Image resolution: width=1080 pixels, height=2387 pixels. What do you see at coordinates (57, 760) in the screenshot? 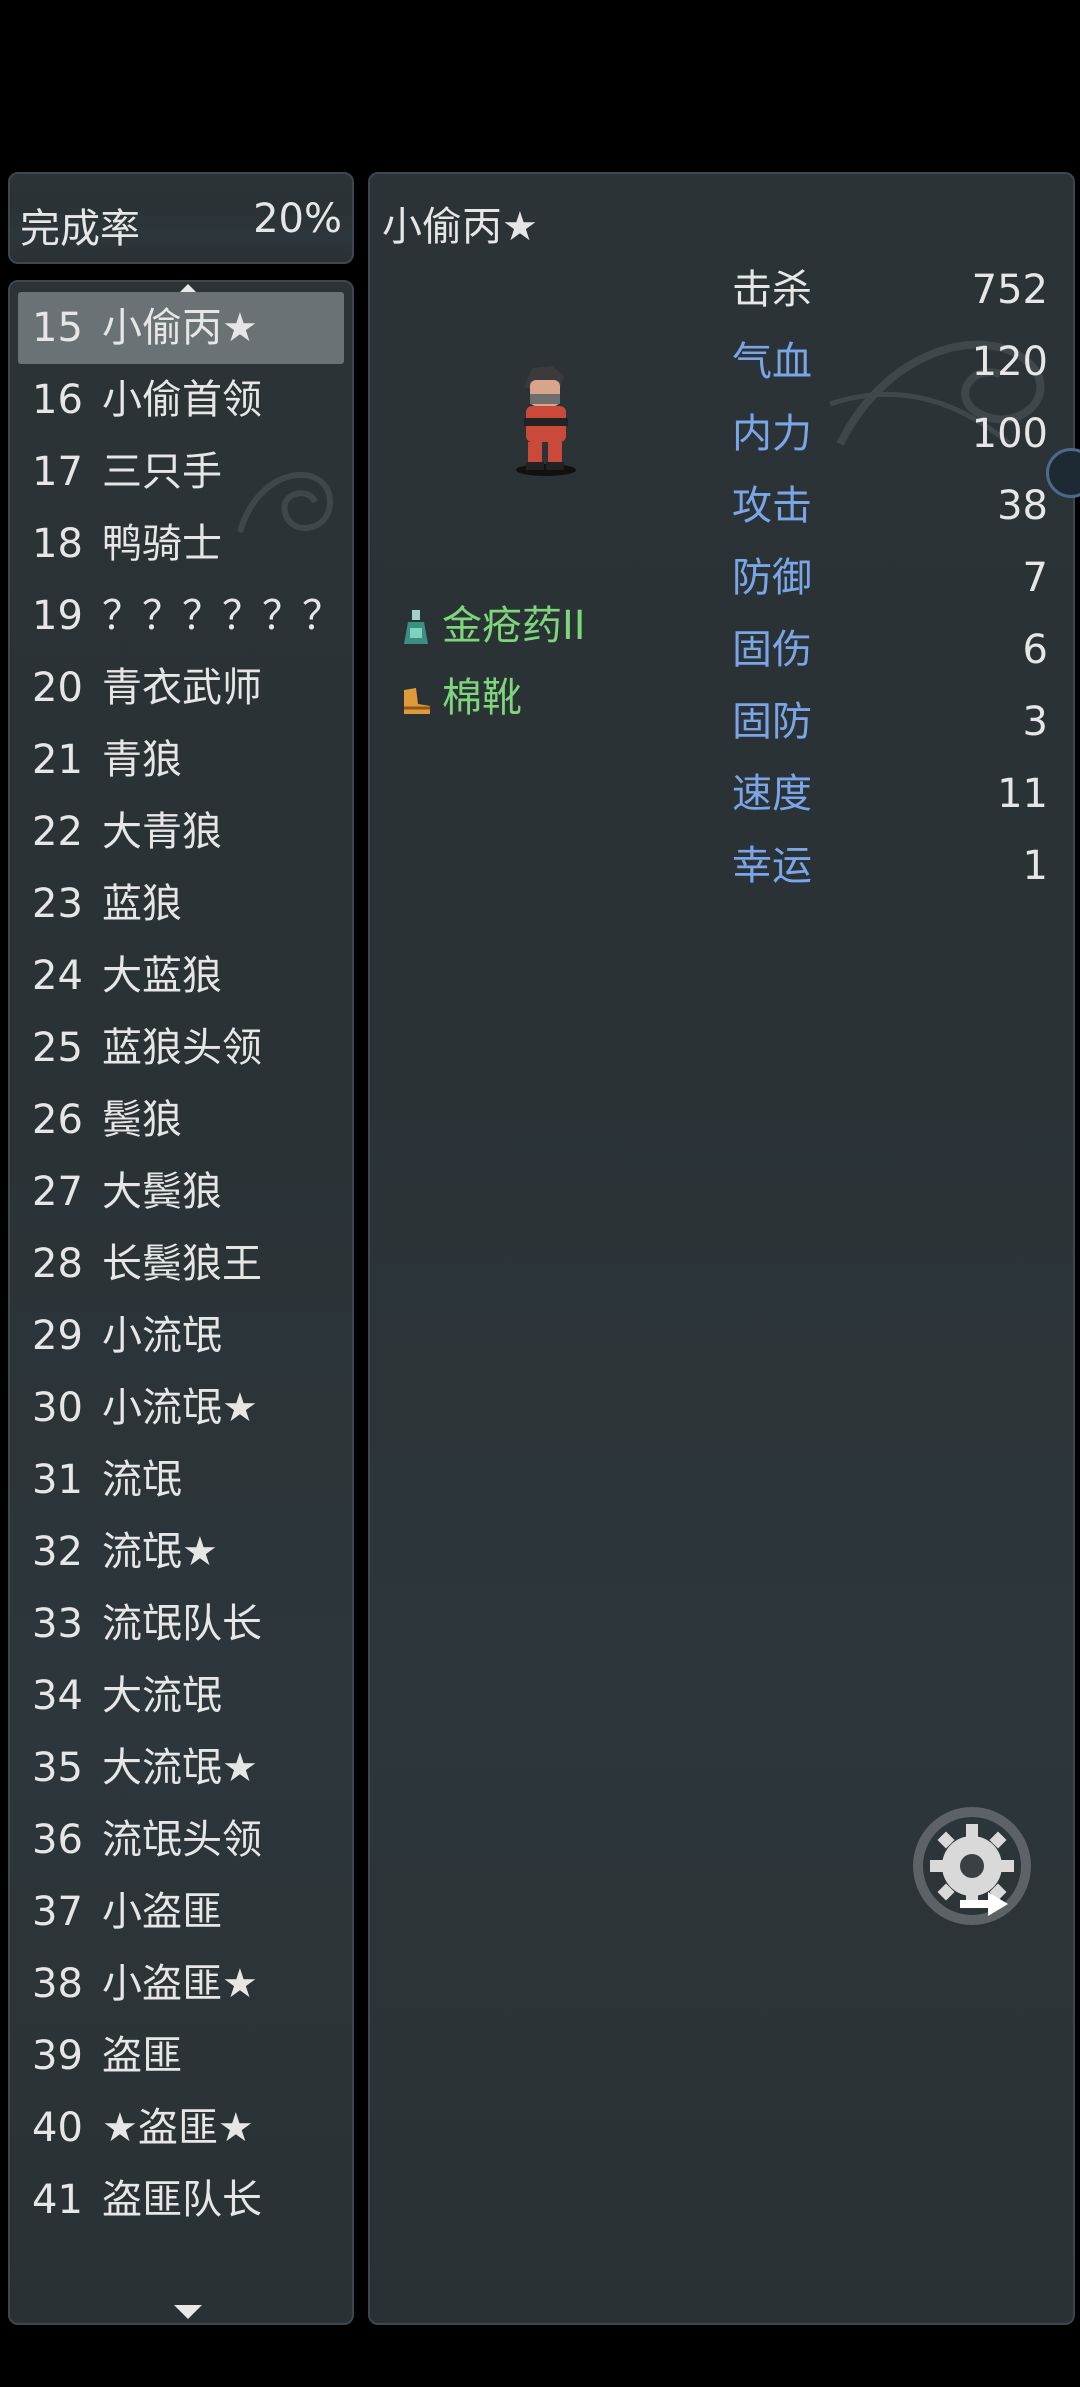
I see `monster-number: 21` at bounding box center [57, 760].